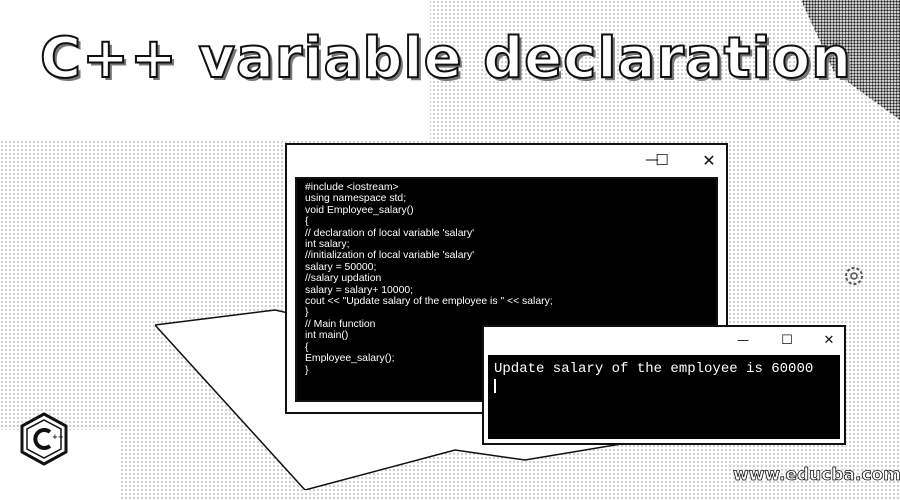  I want to click on gear-icon, so click(854, 276).